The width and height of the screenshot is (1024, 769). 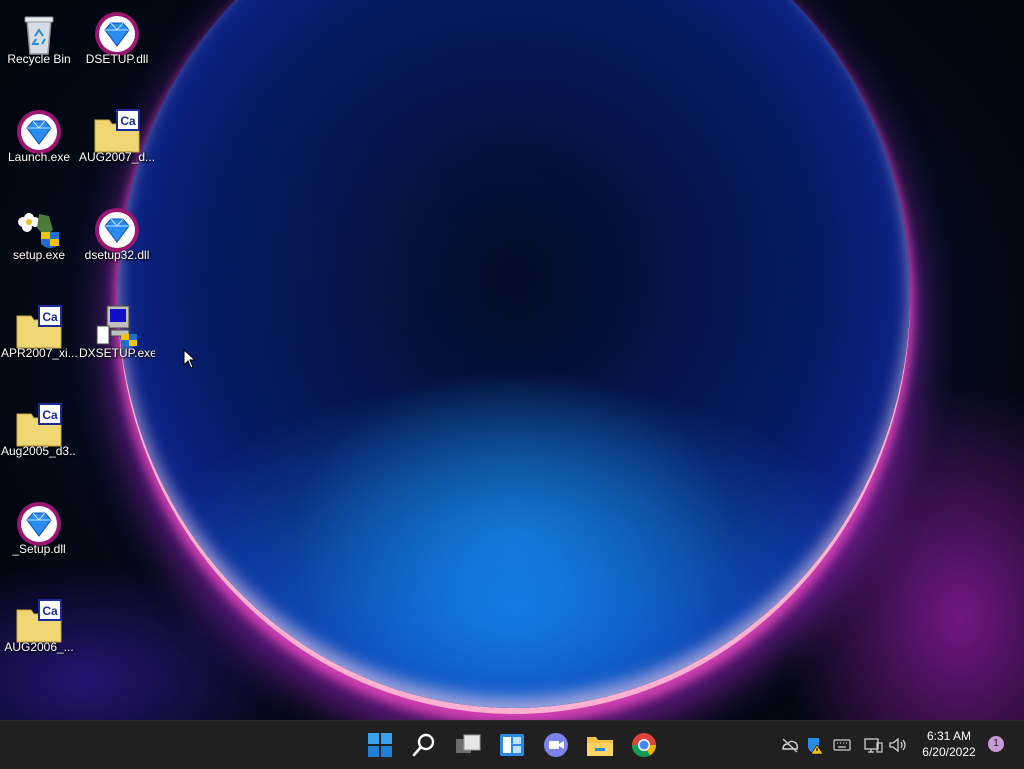 What do you see at coordinates (117, 59) in the screenshot?
I see `desktop-icon-label: DSETUP.dll` at bounding box center [117, 59].